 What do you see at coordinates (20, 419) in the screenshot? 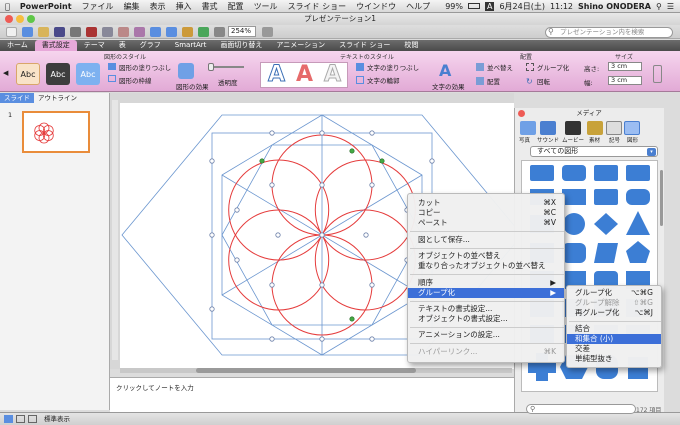
I see `slide-sorter-icon` at bounding box center [20, 419].